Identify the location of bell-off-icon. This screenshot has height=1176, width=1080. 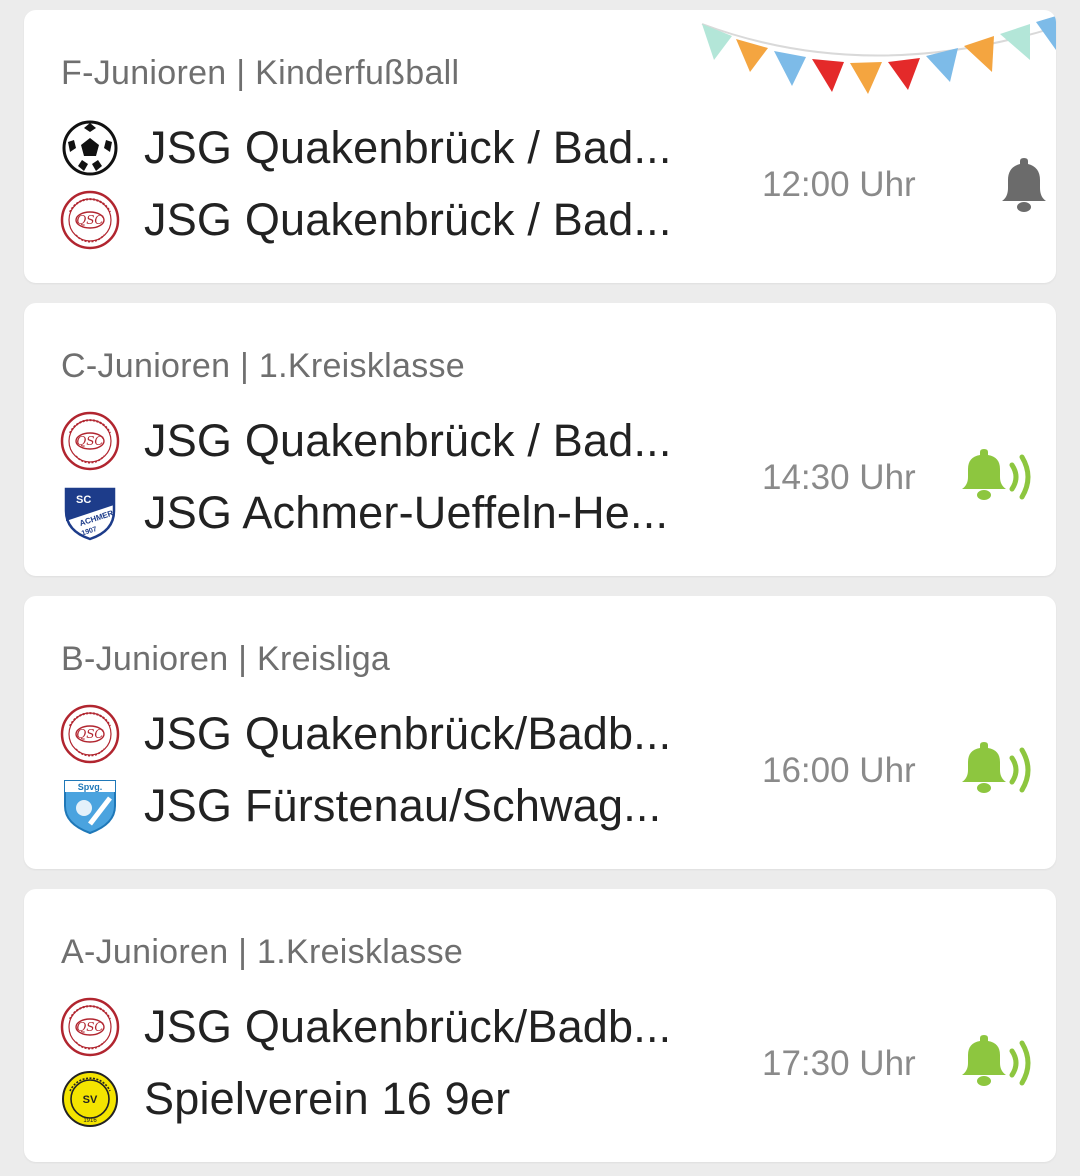
(1004, 186).